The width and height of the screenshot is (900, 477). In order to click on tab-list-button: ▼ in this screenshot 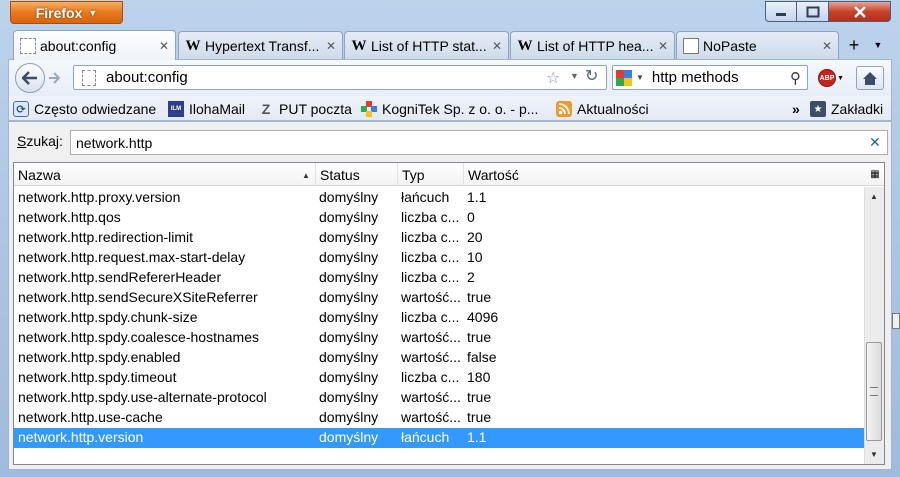, I will do `click(878, 45)`.